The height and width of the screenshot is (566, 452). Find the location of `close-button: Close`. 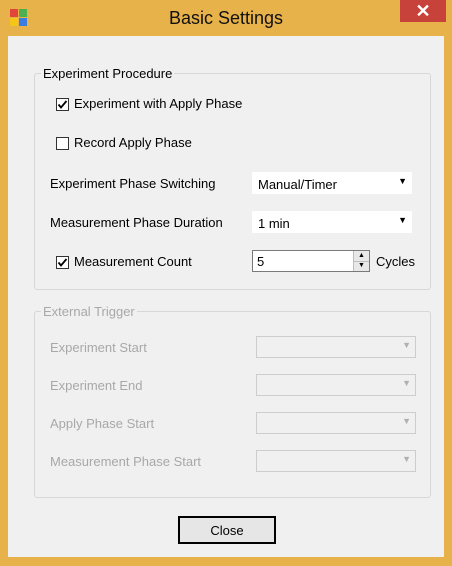

close-button: Close is located at coordinates (227, 530).